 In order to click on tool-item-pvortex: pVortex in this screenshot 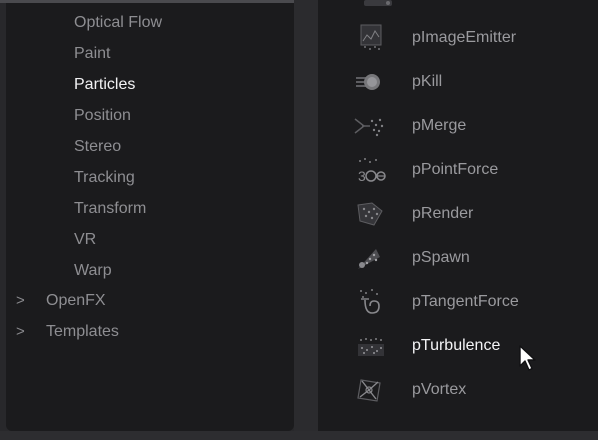, I will do `click(472, 390)`.